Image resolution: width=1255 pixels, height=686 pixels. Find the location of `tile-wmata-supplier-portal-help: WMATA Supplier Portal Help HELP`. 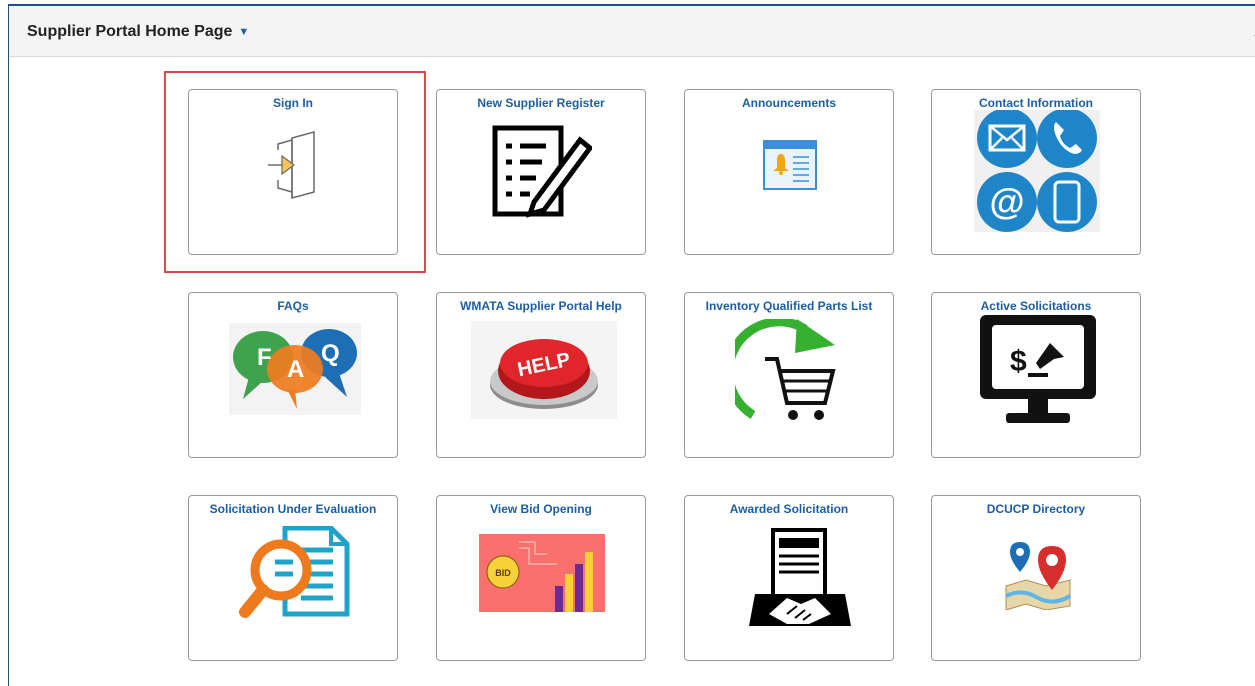

tile-wmata-supplier-portal-help: WMATA Supplier Portal Help HELP is located at coordinates (541, 375).